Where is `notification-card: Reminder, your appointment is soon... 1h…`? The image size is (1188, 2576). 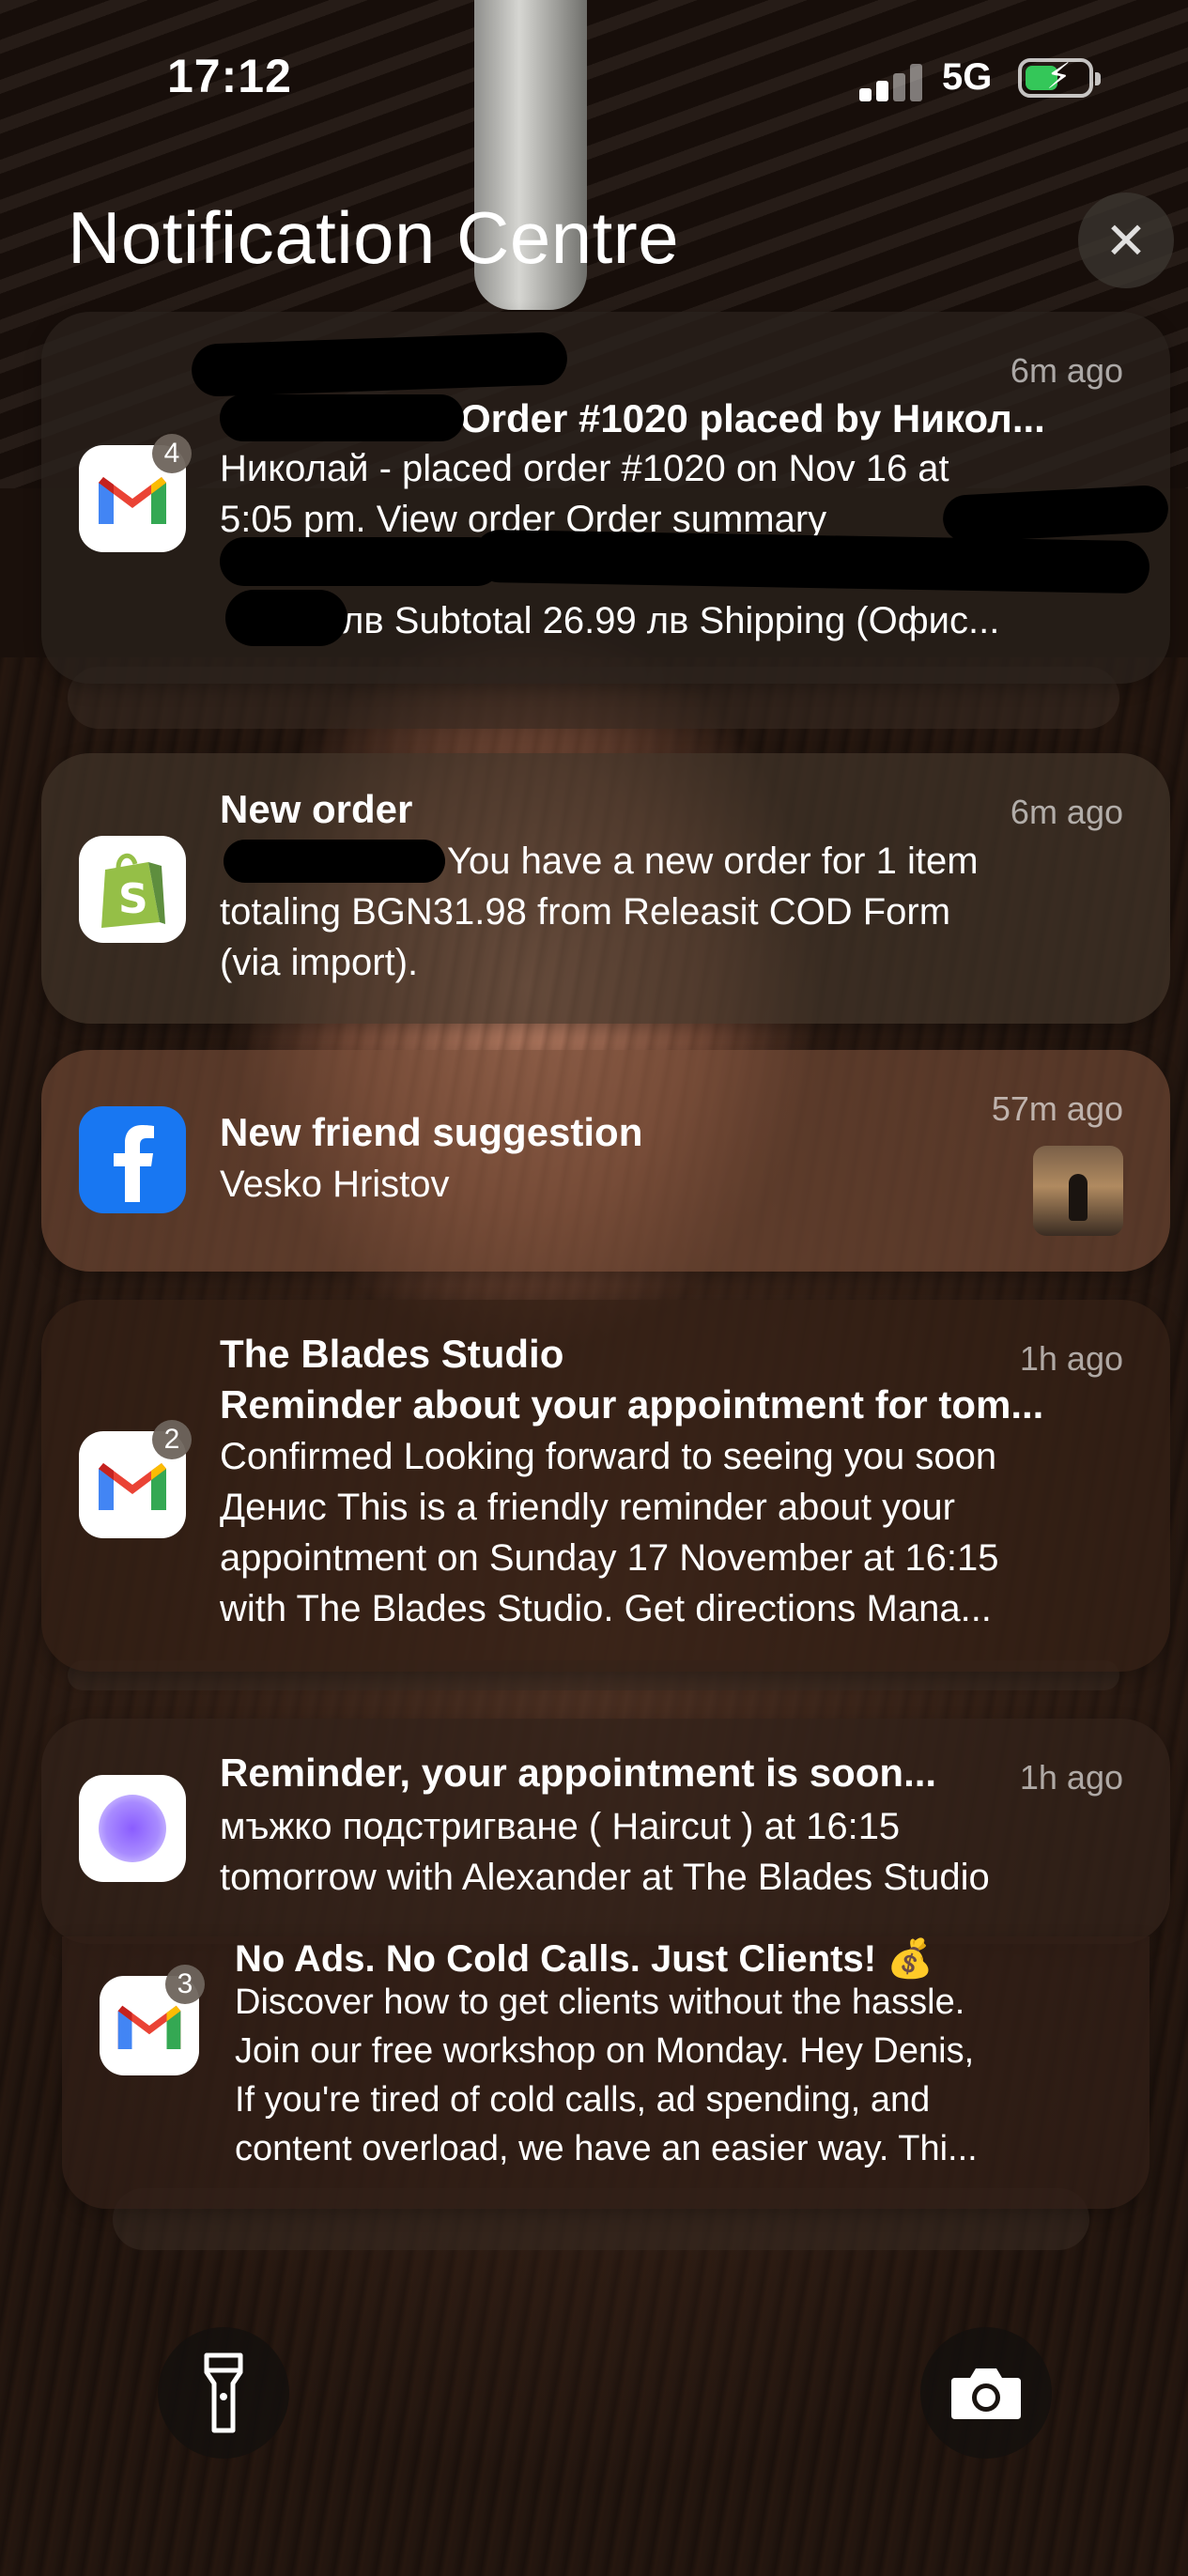 notification-card: Reminder, your appointment is soon... 1h… is located at coordinates (606, 1831).